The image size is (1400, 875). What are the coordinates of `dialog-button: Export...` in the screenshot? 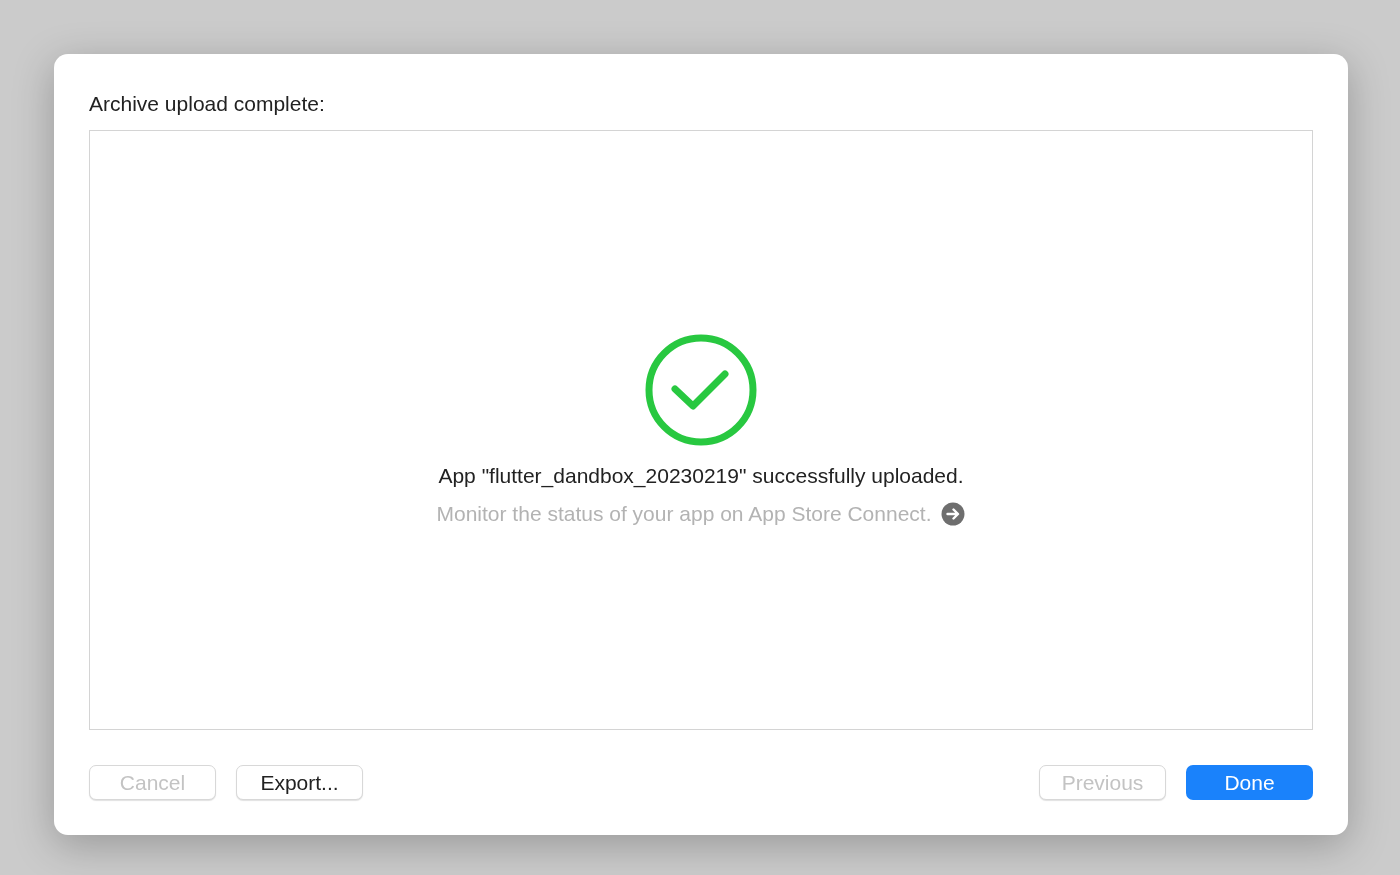 It's located at (299, 782).